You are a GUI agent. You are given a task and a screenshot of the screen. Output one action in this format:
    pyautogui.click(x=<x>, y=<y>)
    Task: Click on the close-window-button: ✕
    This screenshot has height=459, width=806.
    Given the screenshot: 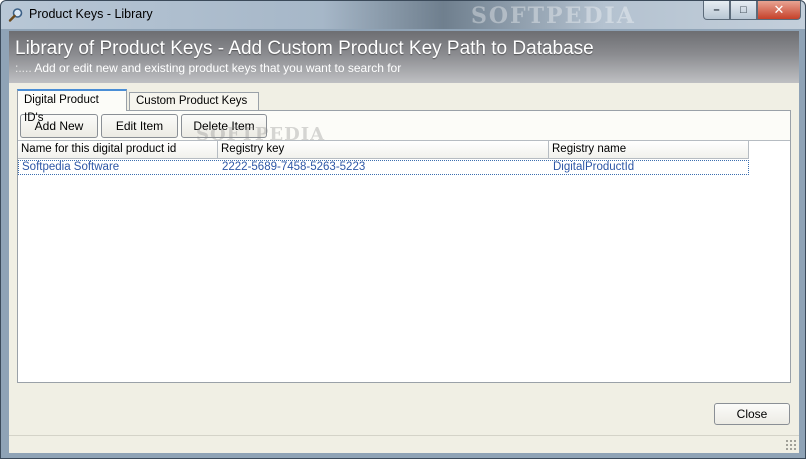 What is the action you would take?
    pyautogui.click(x=779, y=10)
    